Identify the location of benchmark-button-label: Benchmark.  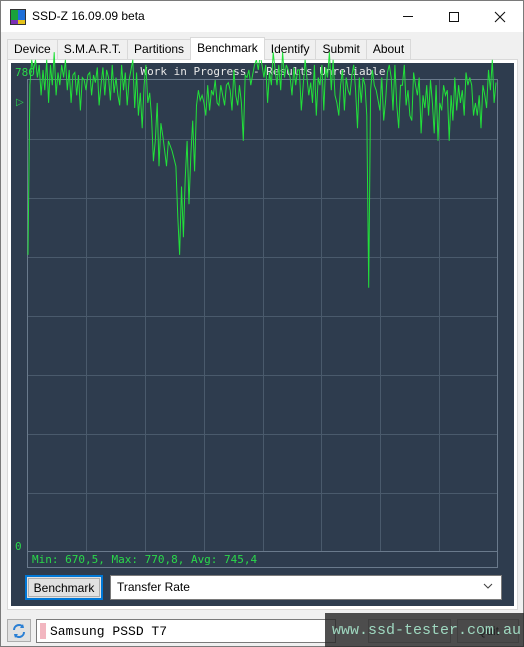
(64, 587).